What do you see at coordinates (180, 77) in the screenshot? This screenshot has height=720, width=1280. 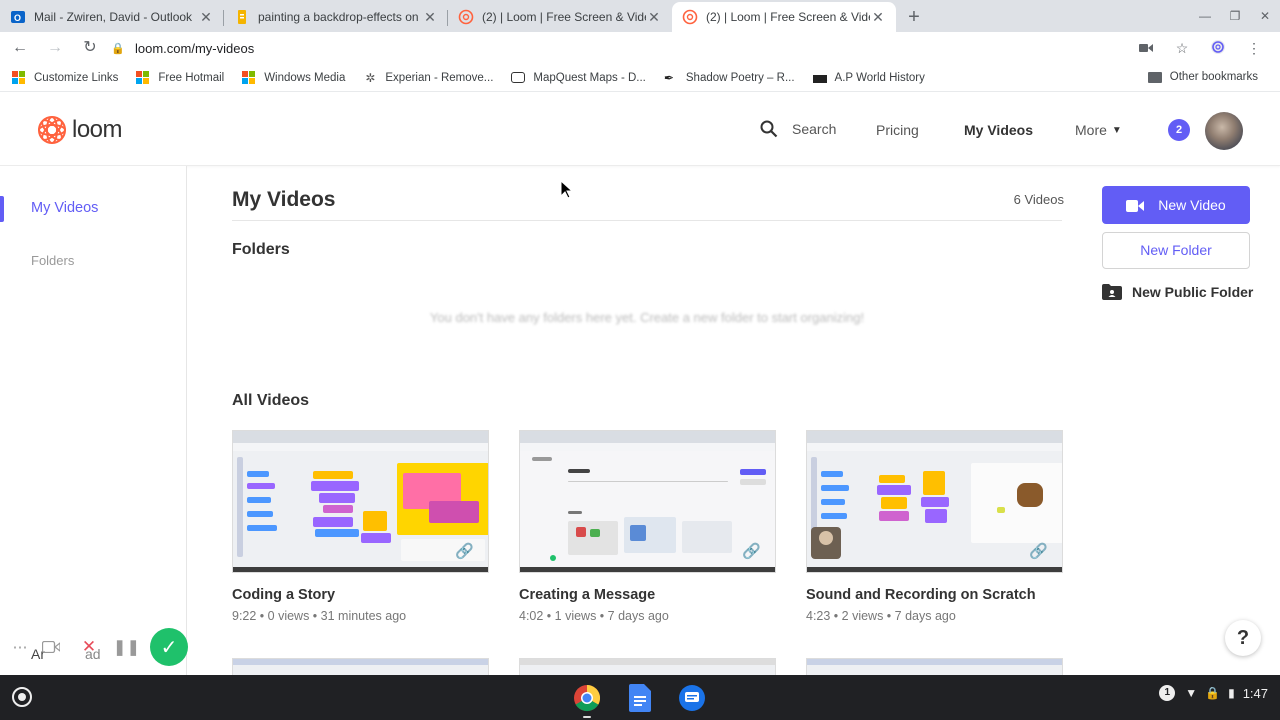 I see `bookmark-item: Free Hotmail` at bounding box center [180, 77].